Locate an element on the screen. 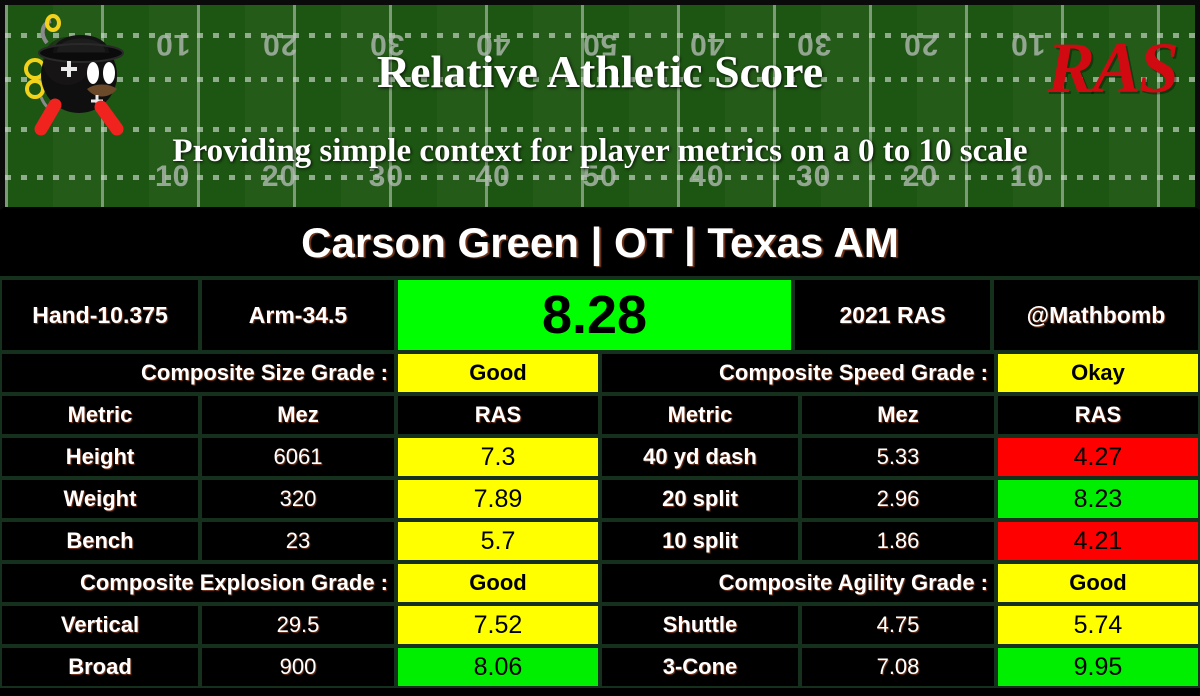  metric-ras-score: 7.52 is located at coordinates (498, 625).